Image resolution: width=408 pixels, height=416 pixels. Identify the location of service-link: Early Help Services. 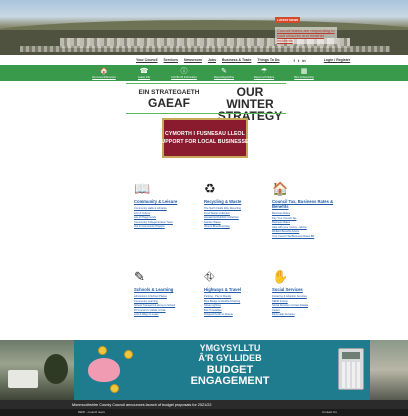
(304, 315).